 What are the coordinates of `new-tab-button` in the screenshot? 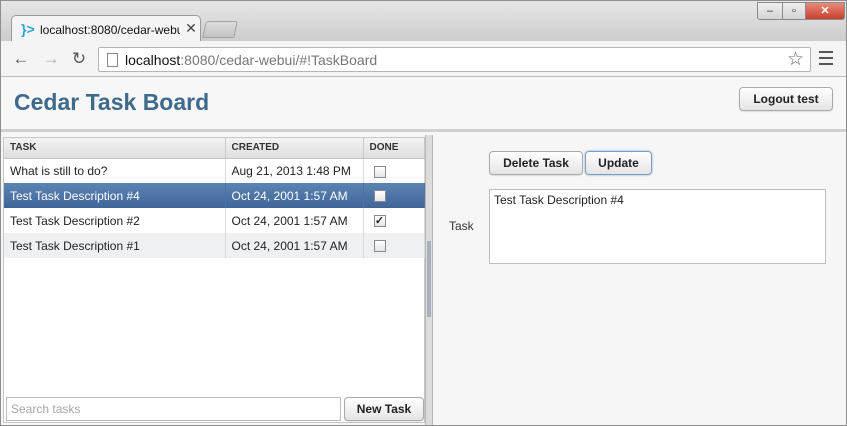 It's located at (220, 29).